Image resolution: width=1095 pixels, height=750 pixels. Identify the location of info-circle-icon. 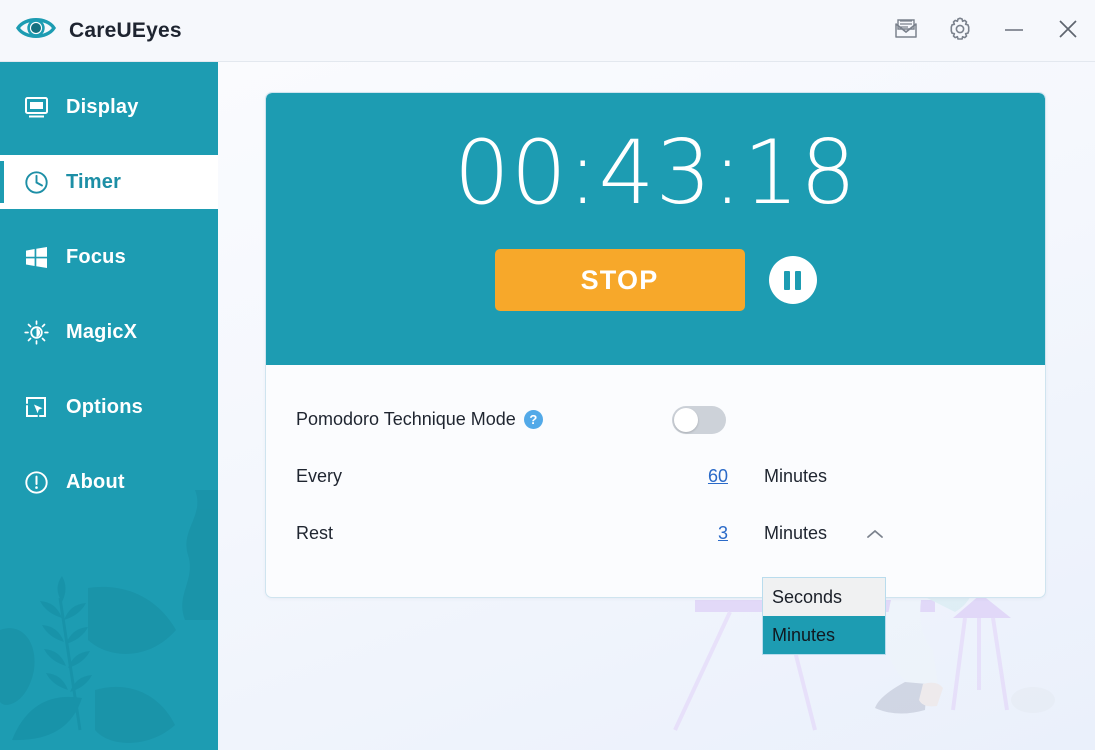
(36, 482).